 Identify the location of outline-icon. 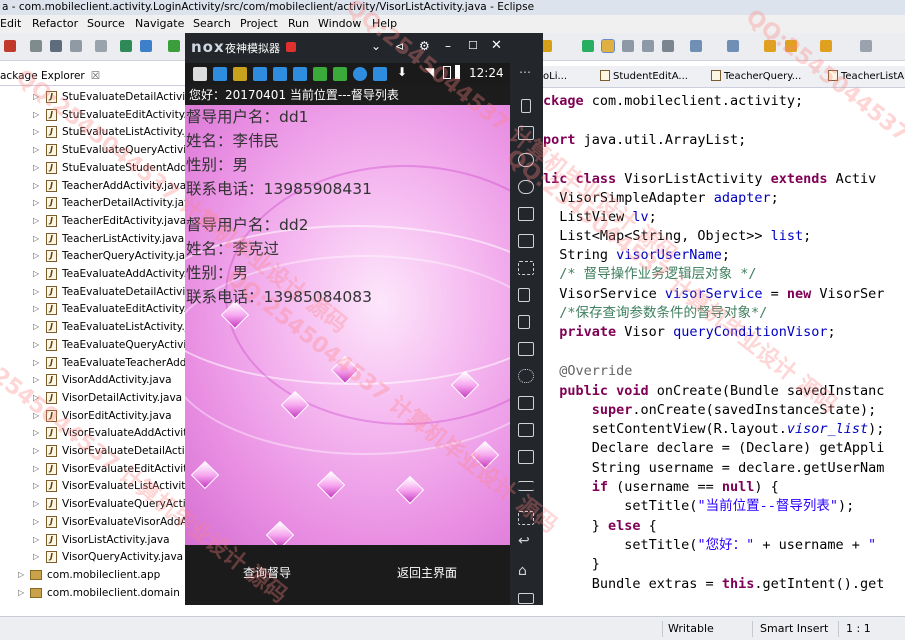
(648, 46).